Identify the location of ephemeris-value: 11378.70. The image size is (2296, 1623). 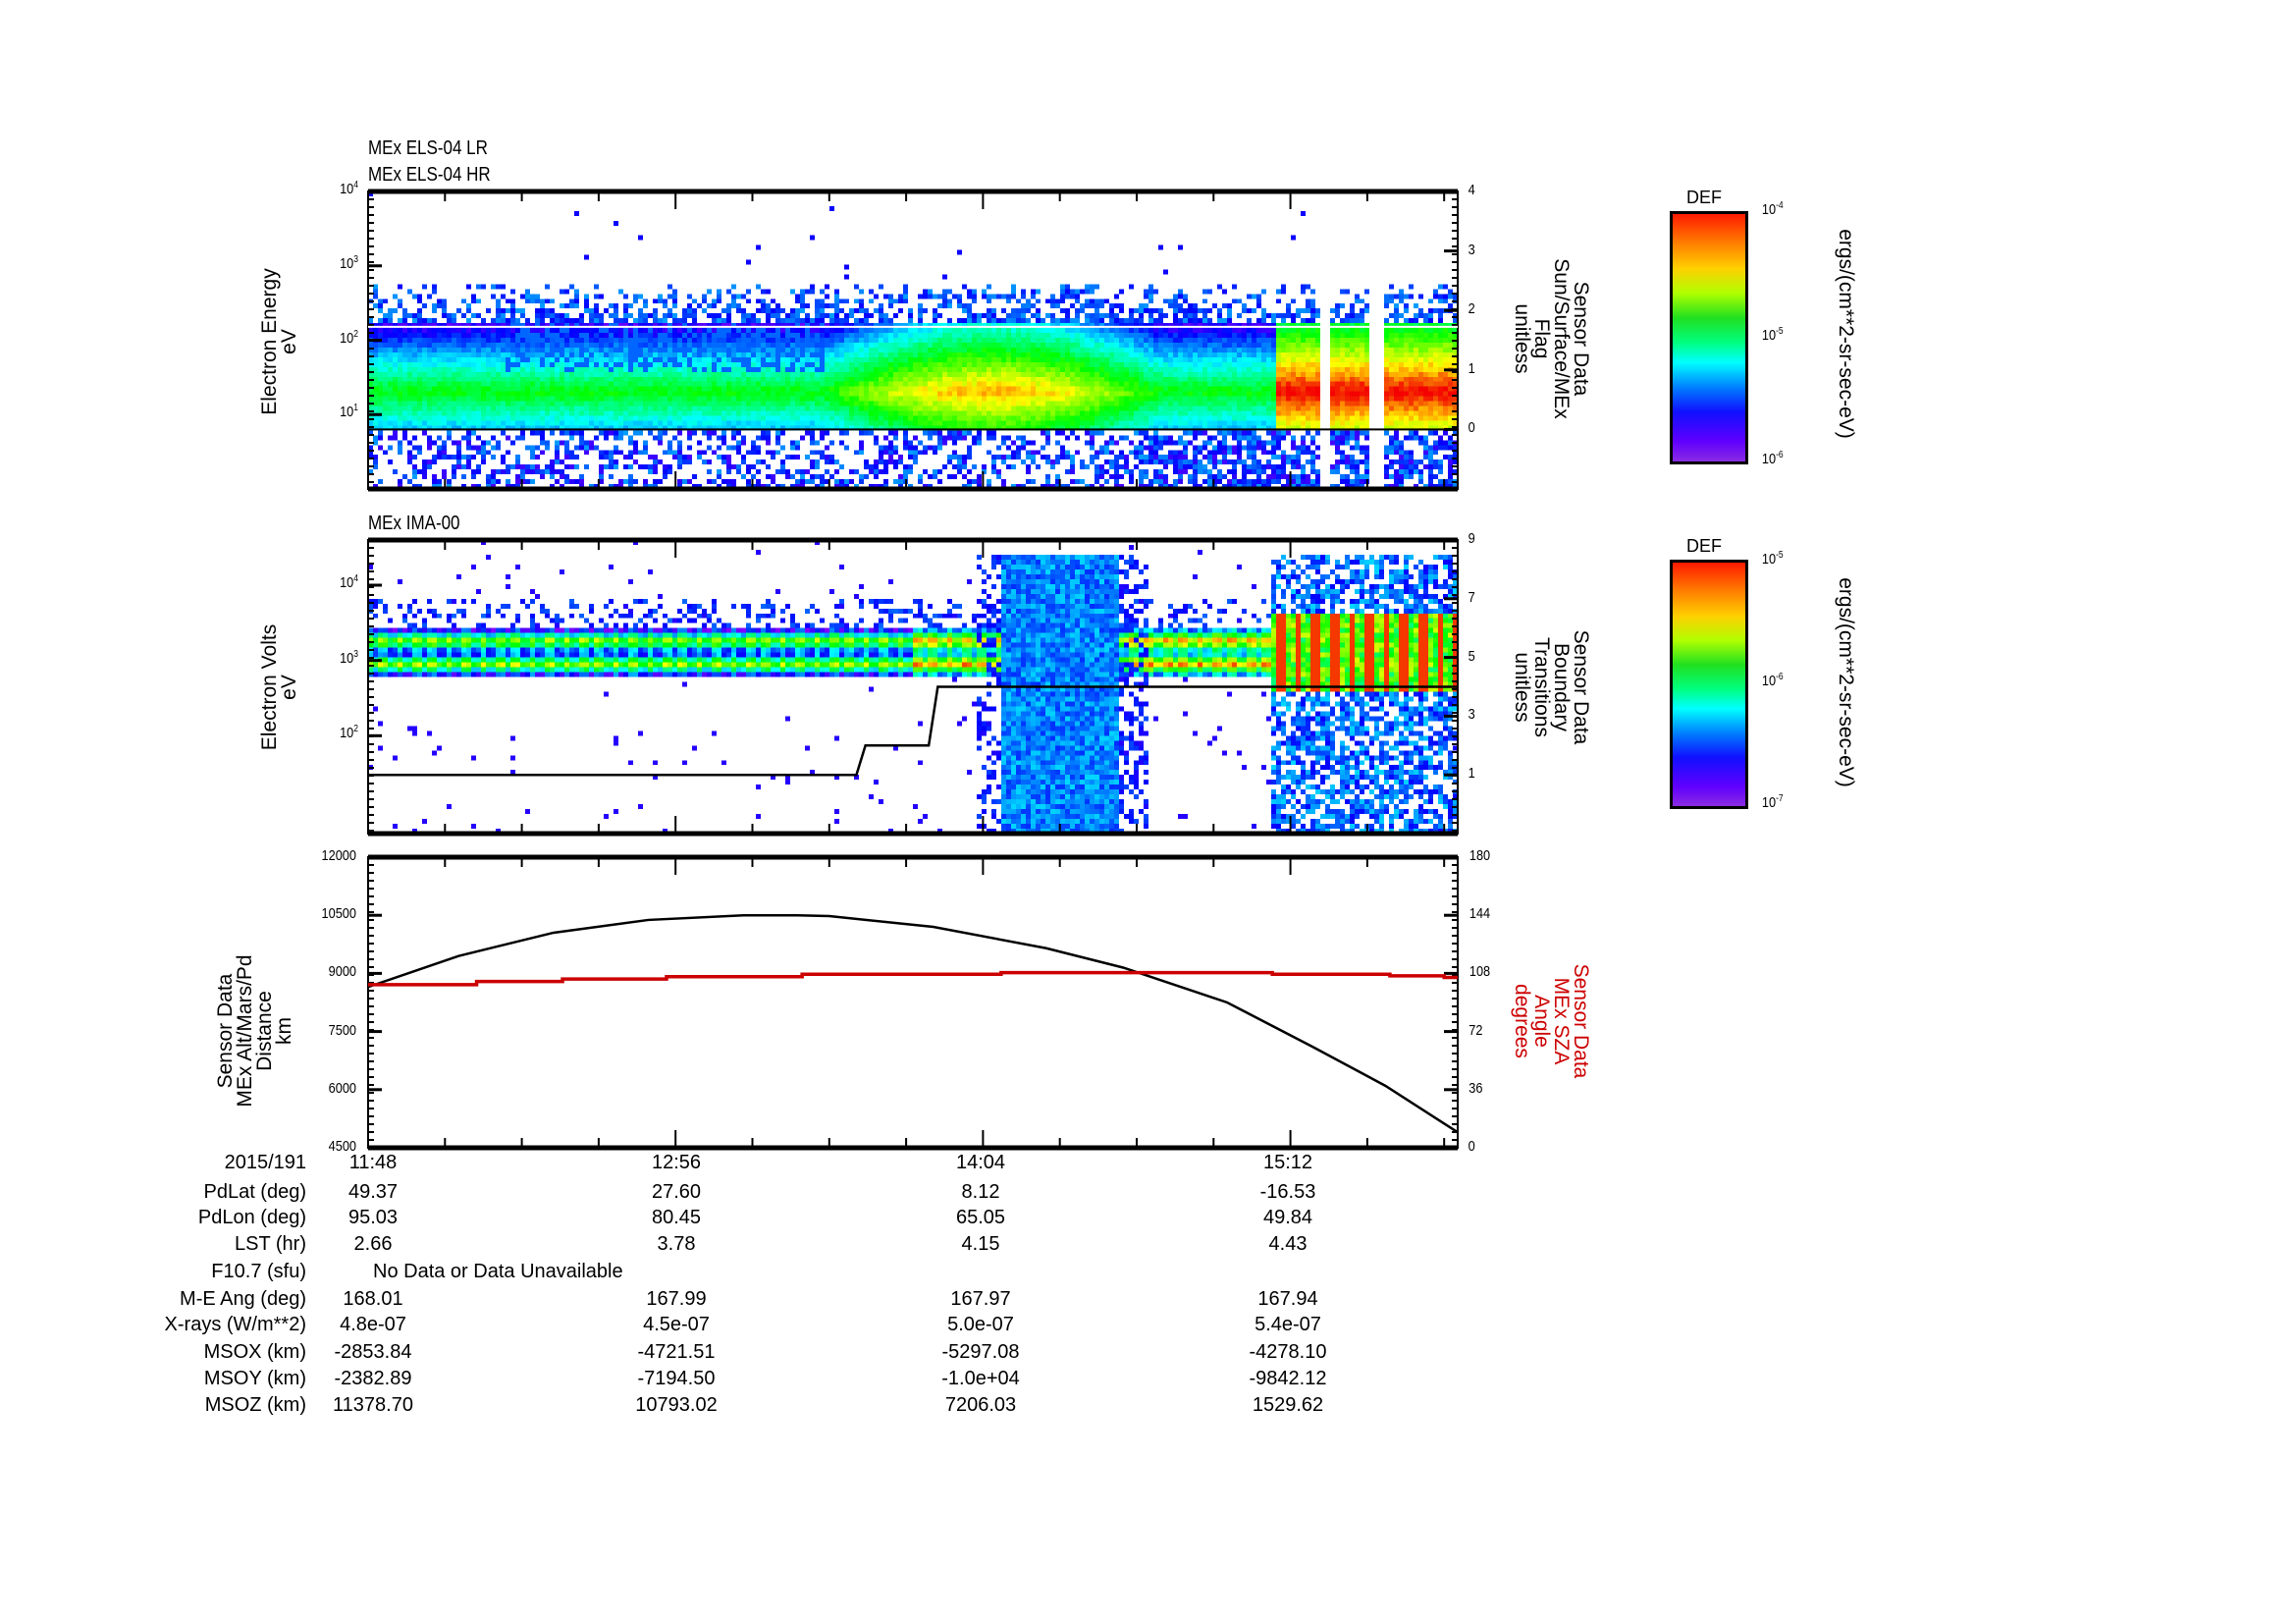
(373, 1405).